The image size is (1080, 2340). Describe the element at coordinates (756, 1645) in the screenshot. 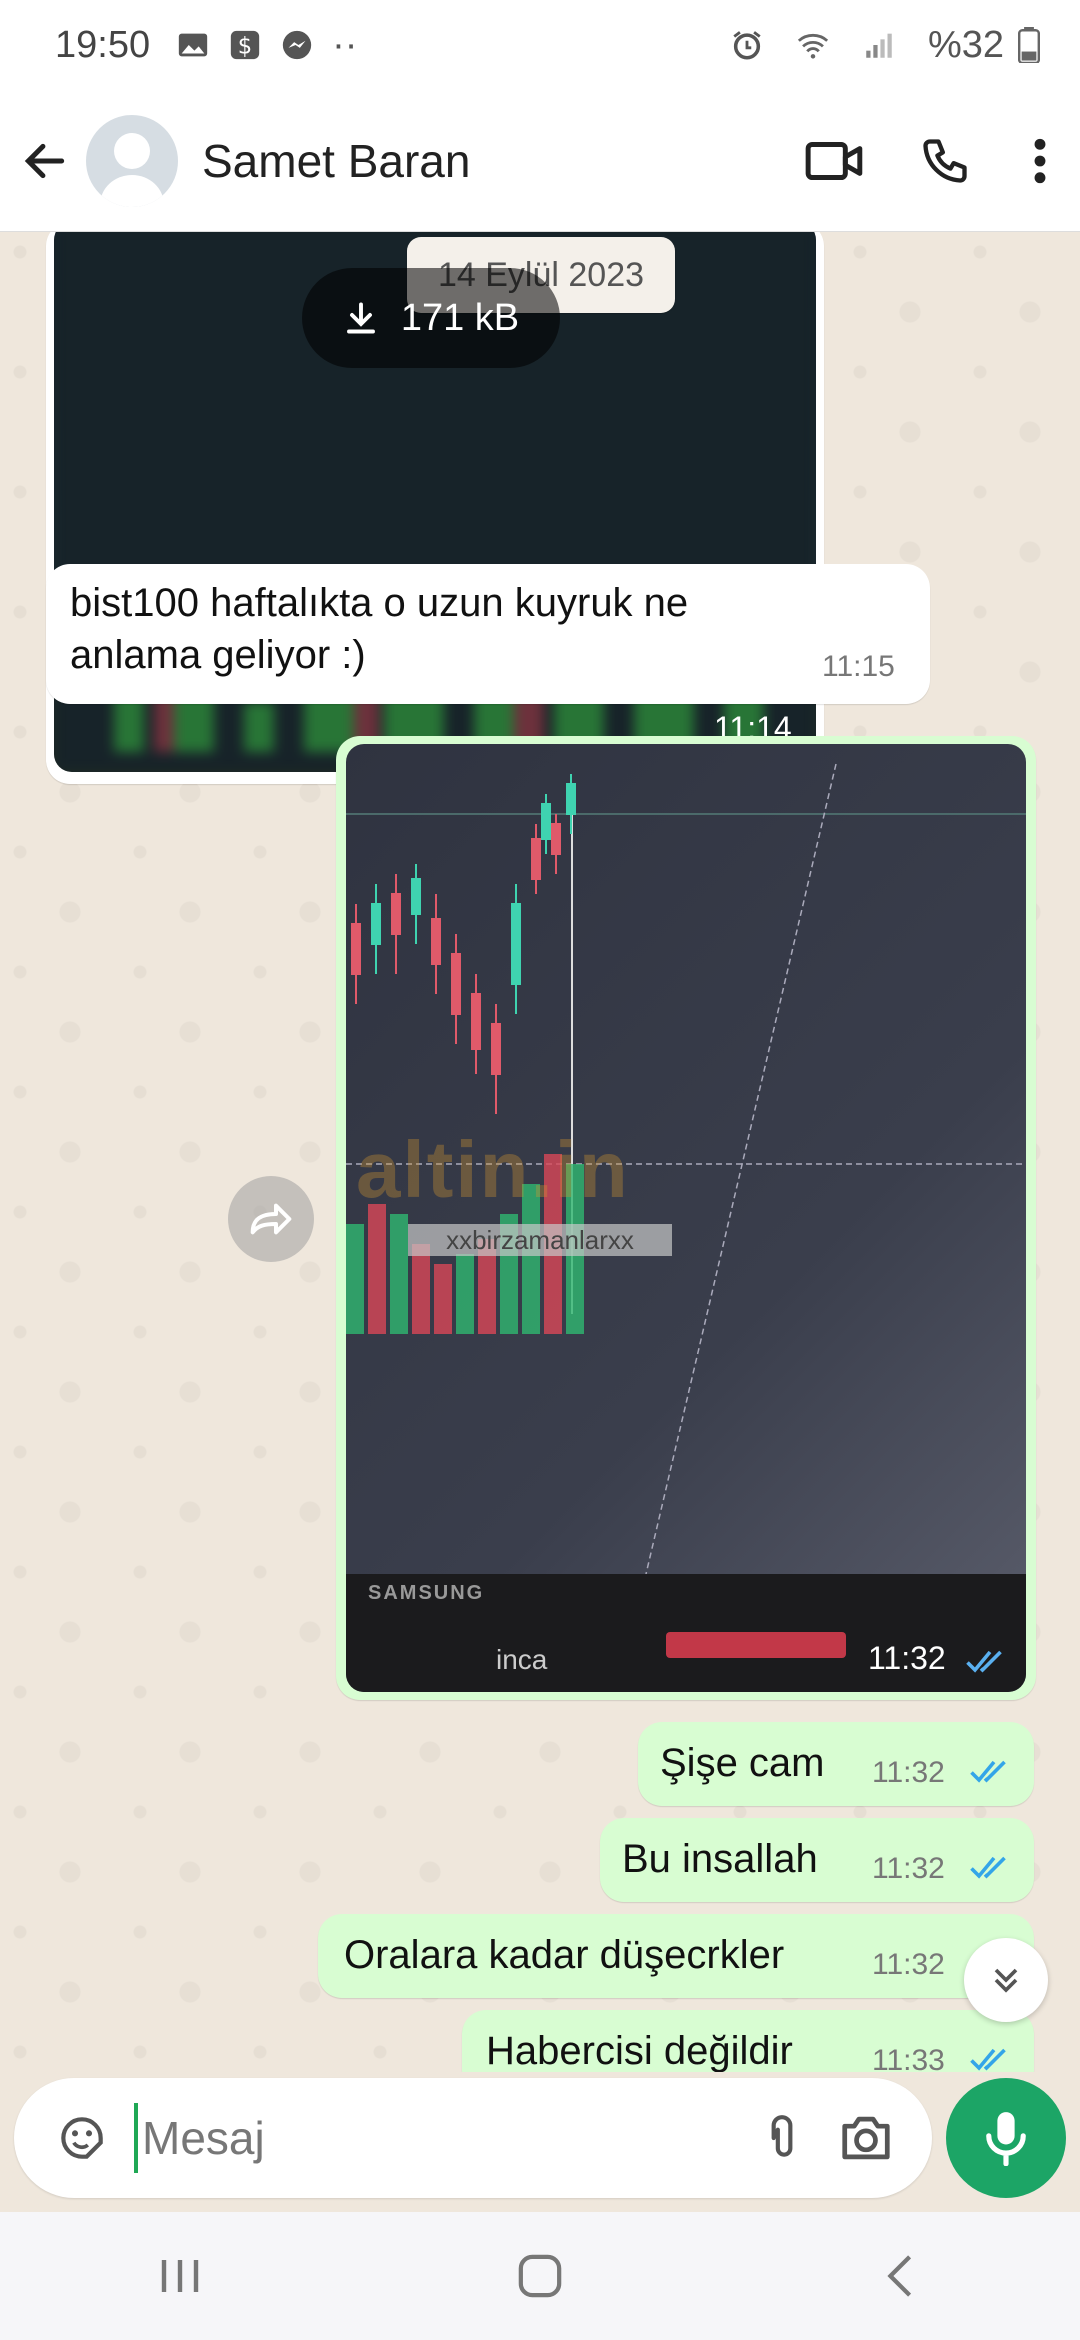

I see `keyboard-keys` at that location.